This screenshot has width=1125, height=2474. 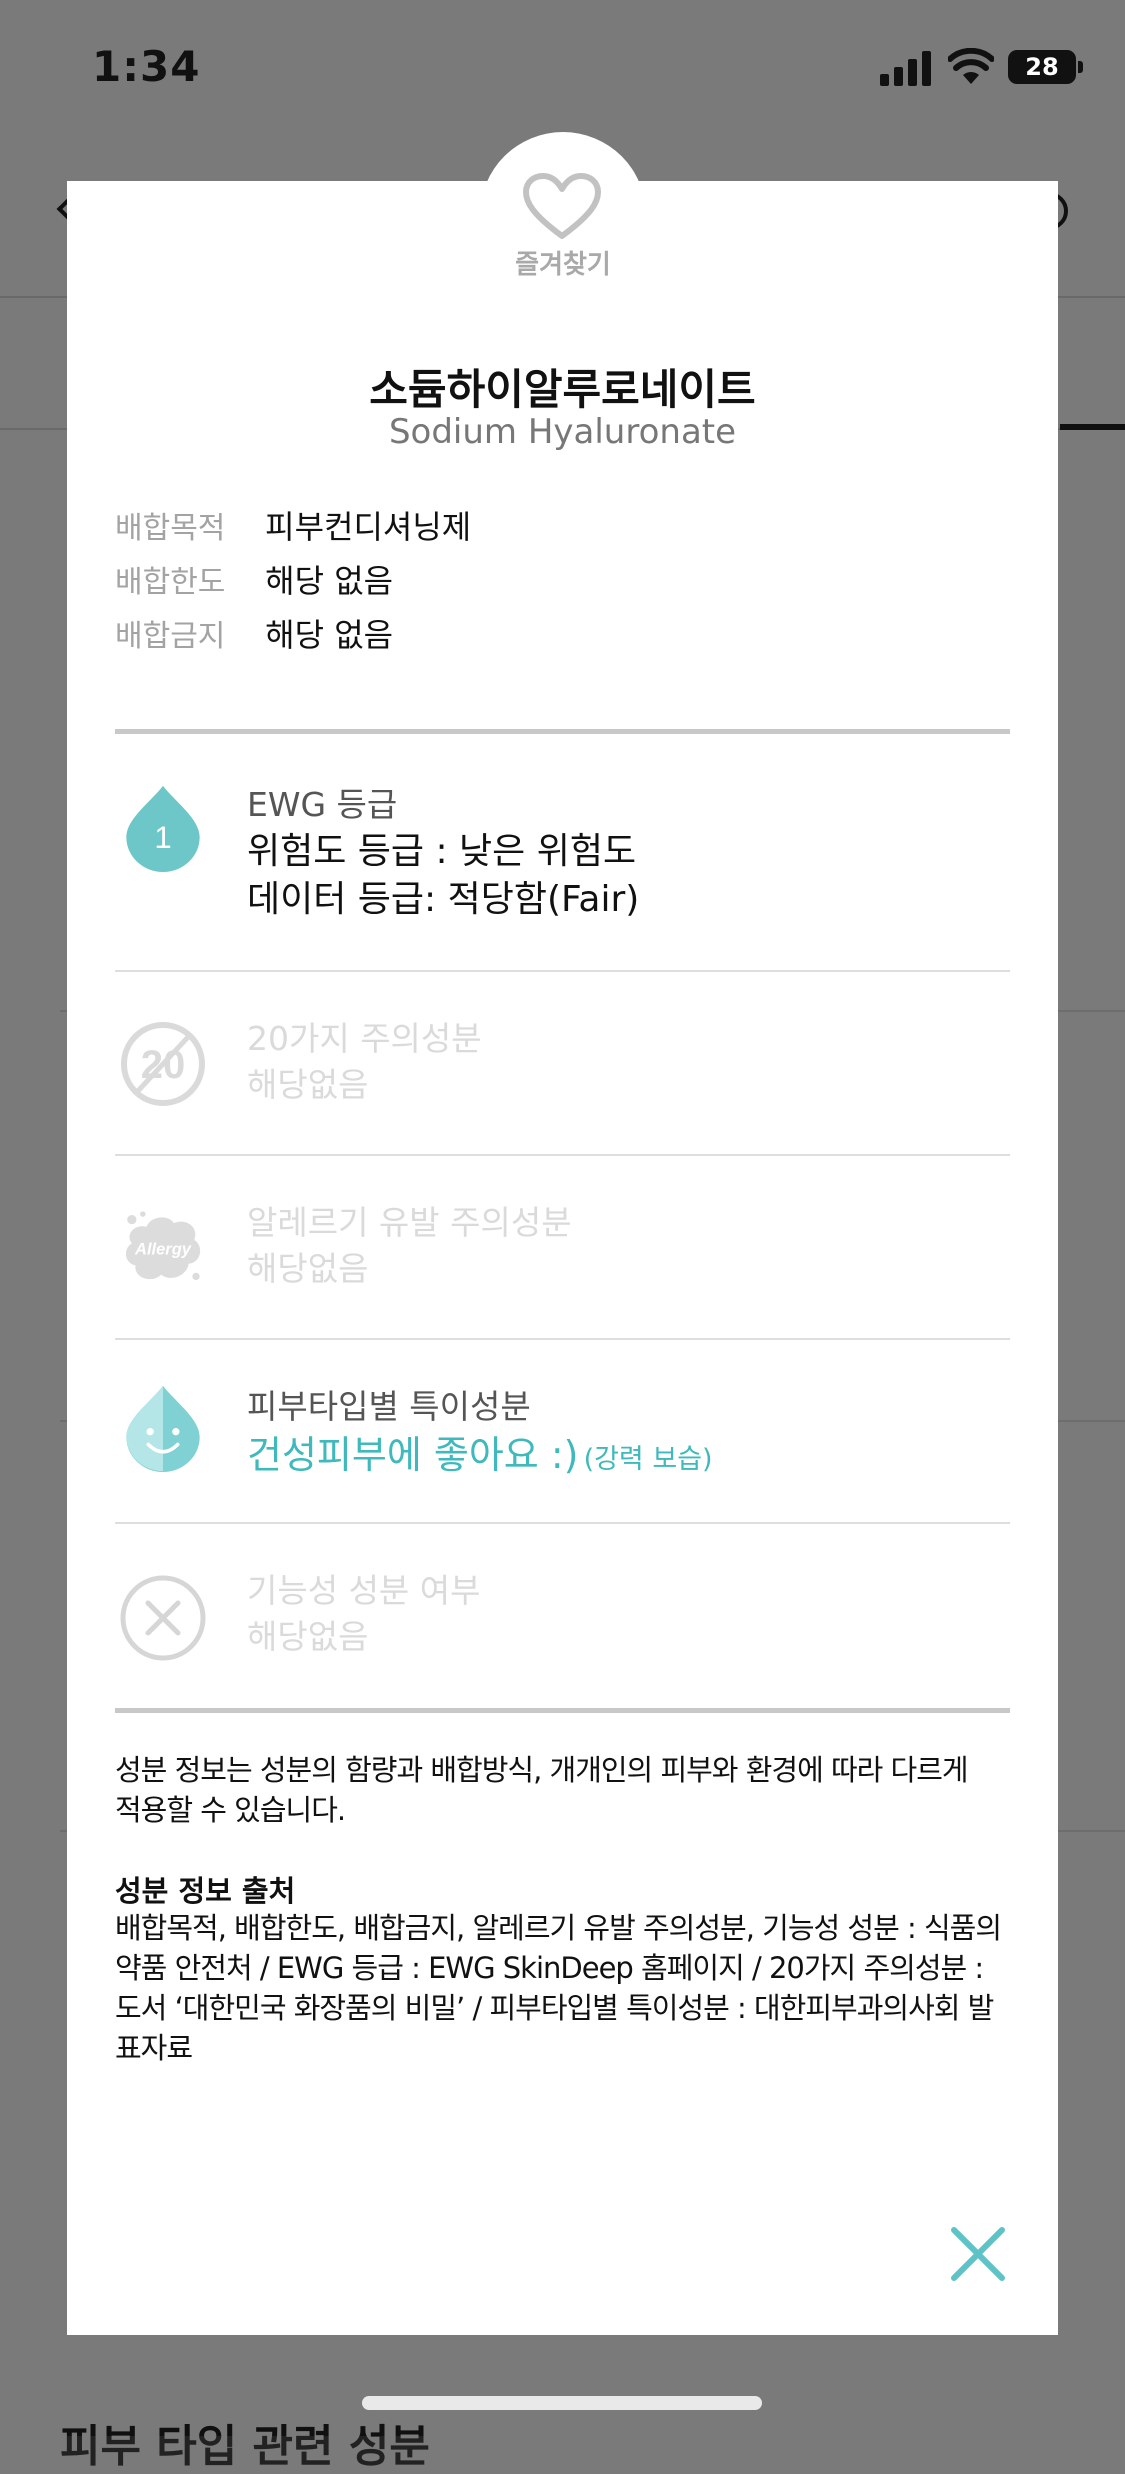 I want to click on property-label: 배합목적, so click(x=170, y=528).